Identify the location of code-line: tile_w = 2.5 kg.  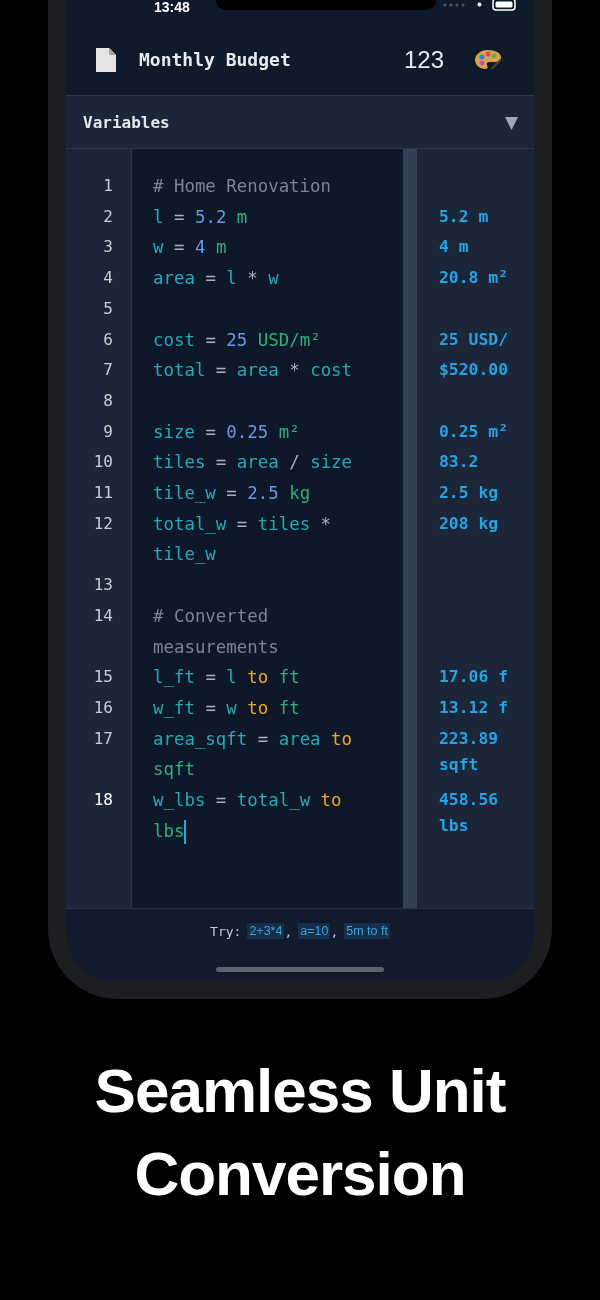
(268, 493).